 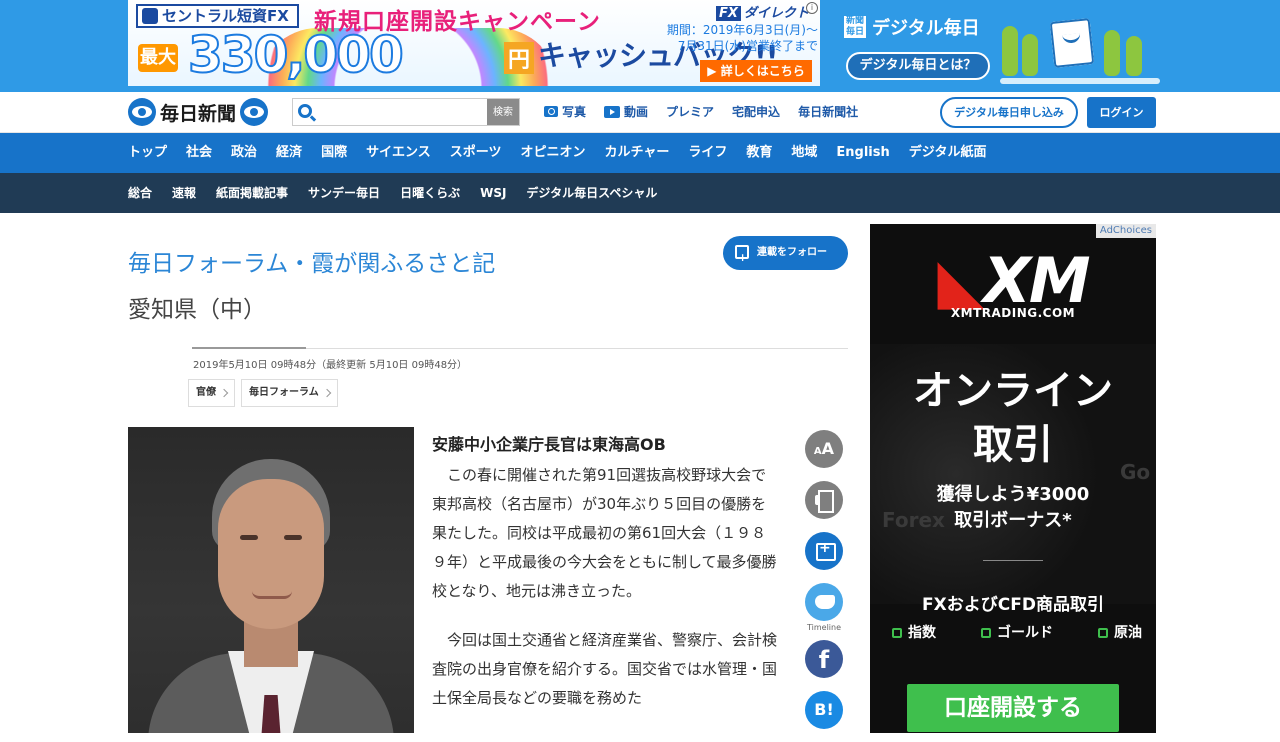 I want to click on mascot-illustration, so click(x=1080, y=48).